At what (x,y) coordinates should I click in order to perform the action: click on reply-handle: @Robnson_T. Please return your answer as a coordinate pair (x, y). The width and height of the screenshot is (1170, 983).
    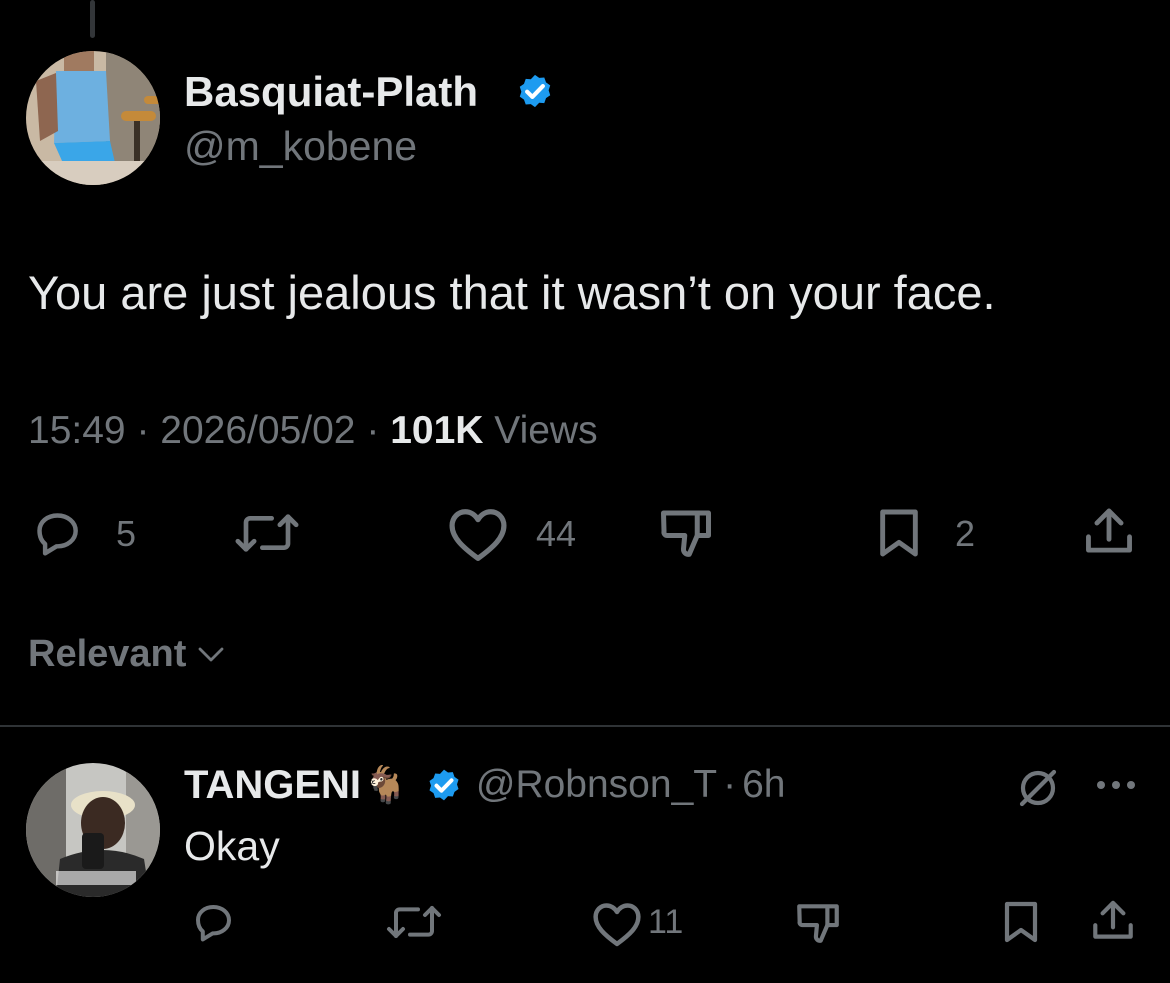
    Looking at the image, I should click on (596, 785).